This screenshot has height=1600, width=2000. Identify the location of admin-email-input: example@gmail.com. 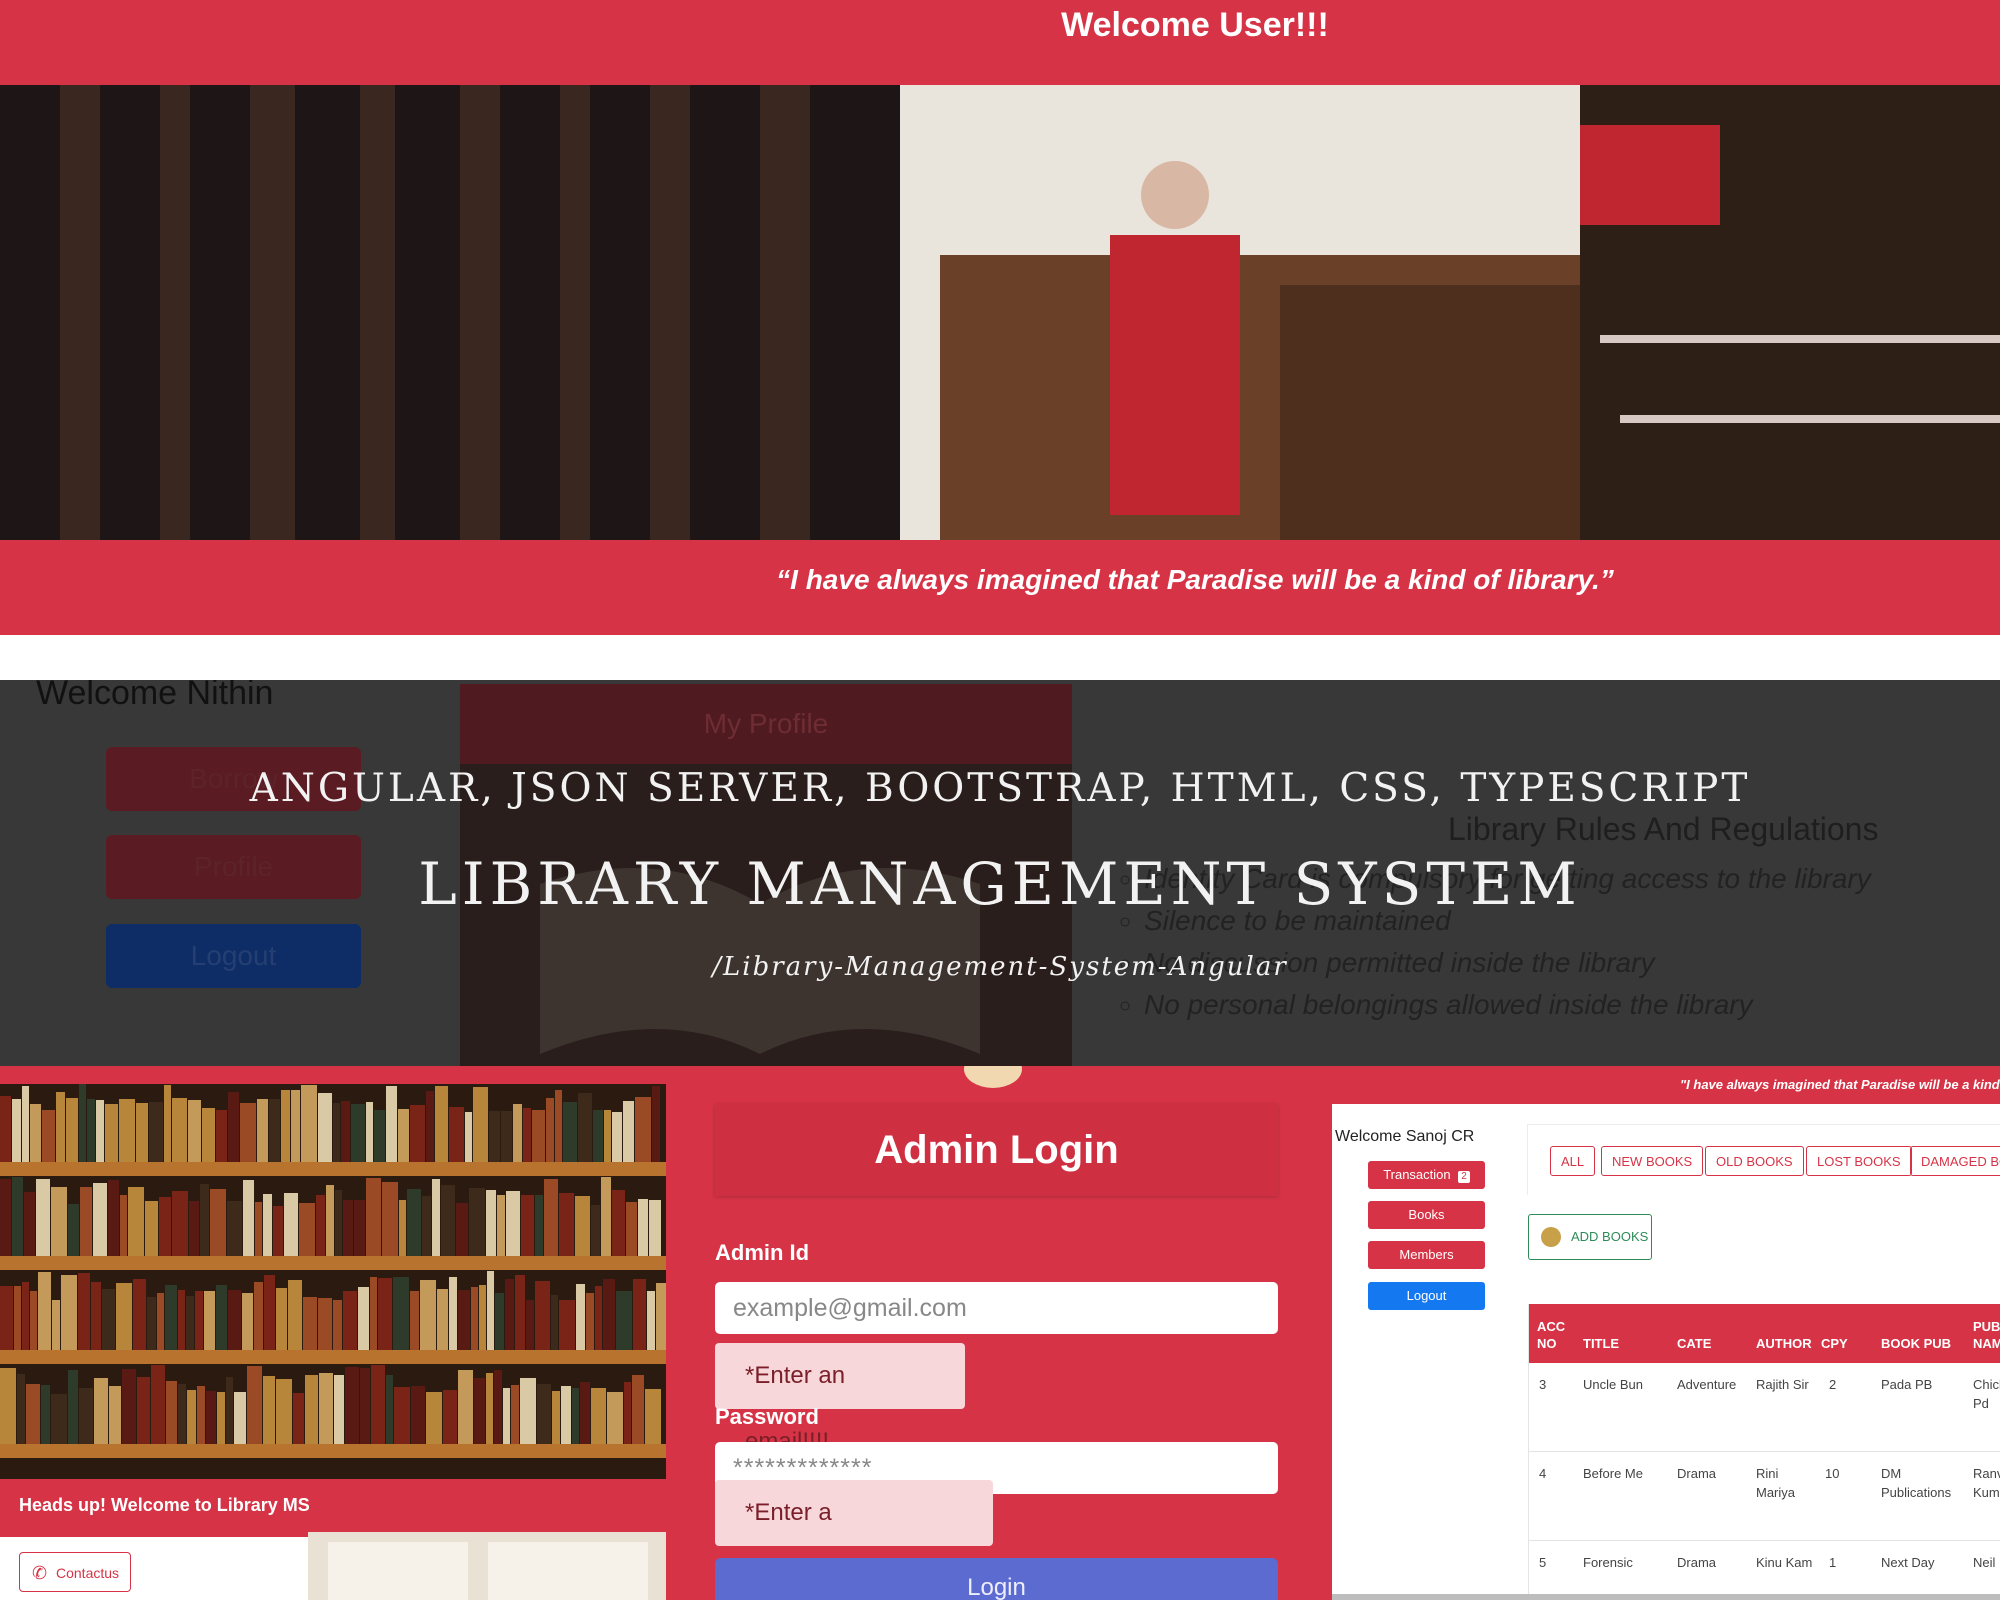
(996, 1308).